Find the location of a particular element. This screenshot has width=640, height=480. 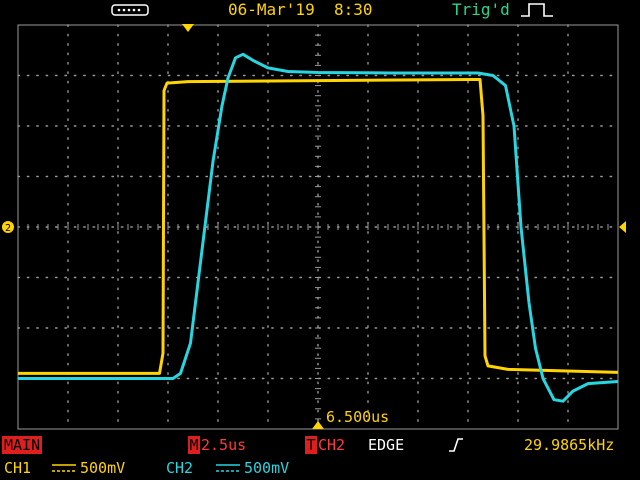

trigger-position-marker is located at coordinates (188, 28).